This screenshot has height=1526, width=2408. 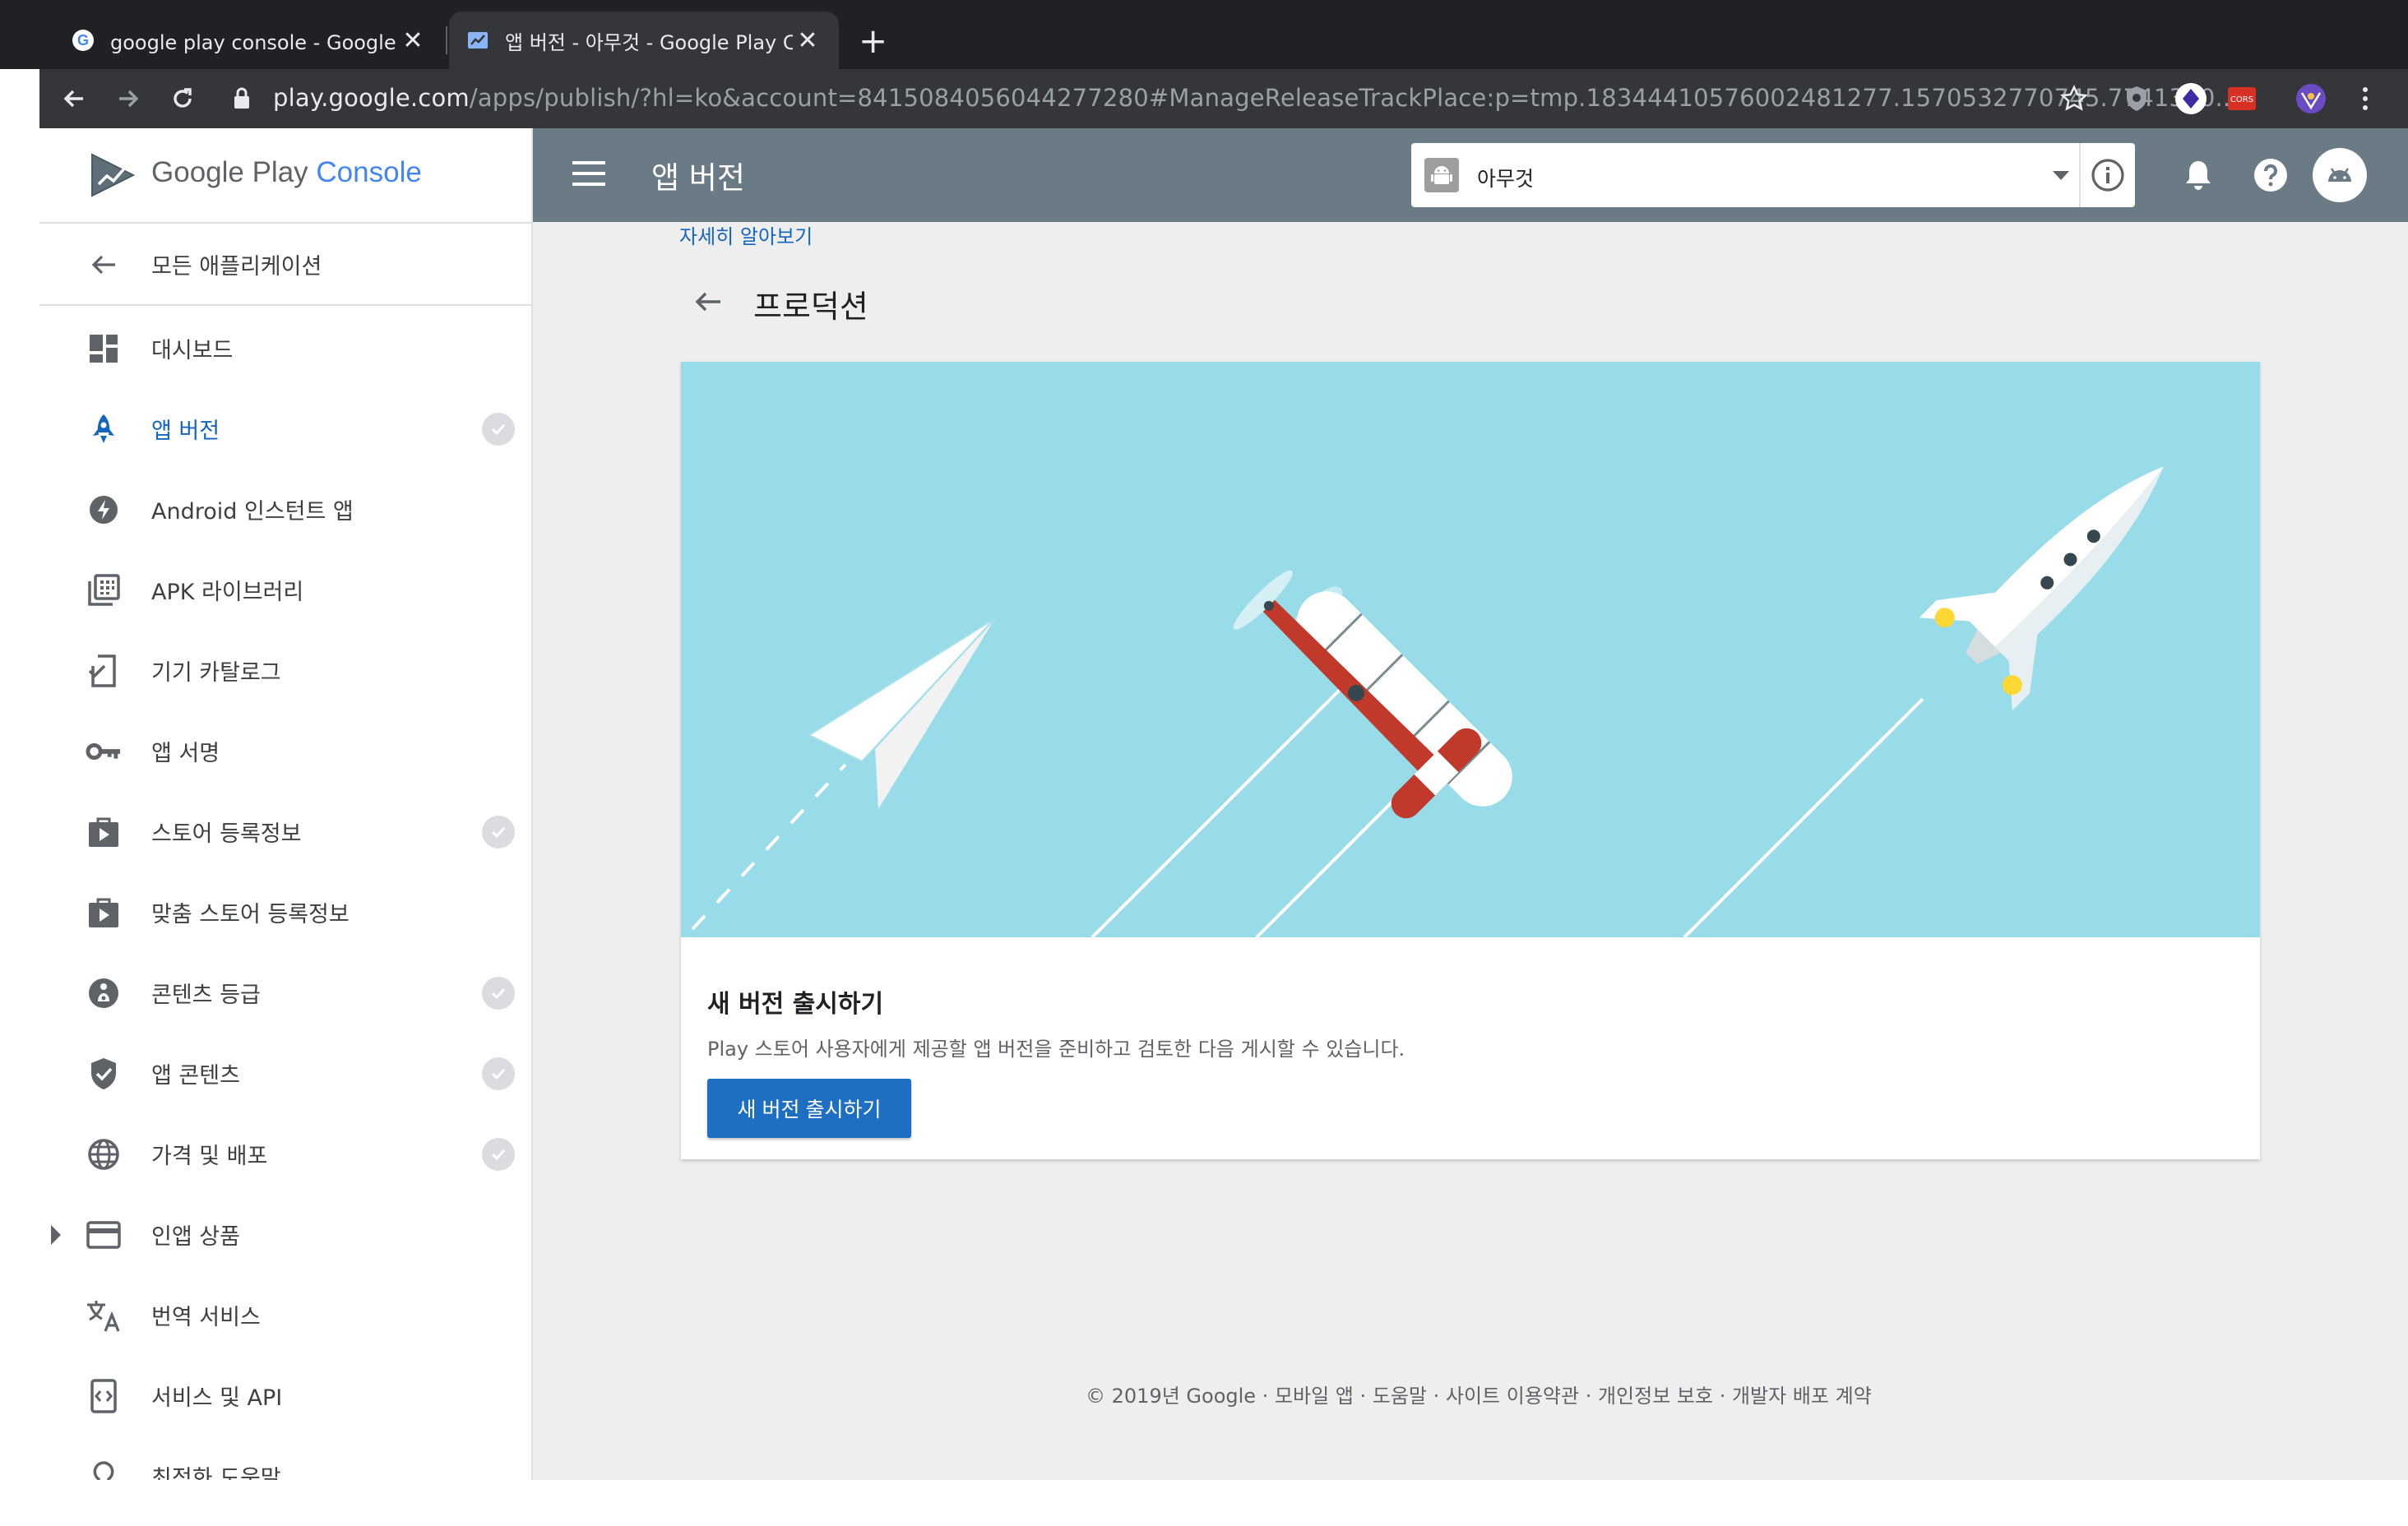 What do you see at coordinates (809, 1108) in the screenshot?
I see `create-release-button: 새 버전 출시하기` at bounding box center [809, 1108].